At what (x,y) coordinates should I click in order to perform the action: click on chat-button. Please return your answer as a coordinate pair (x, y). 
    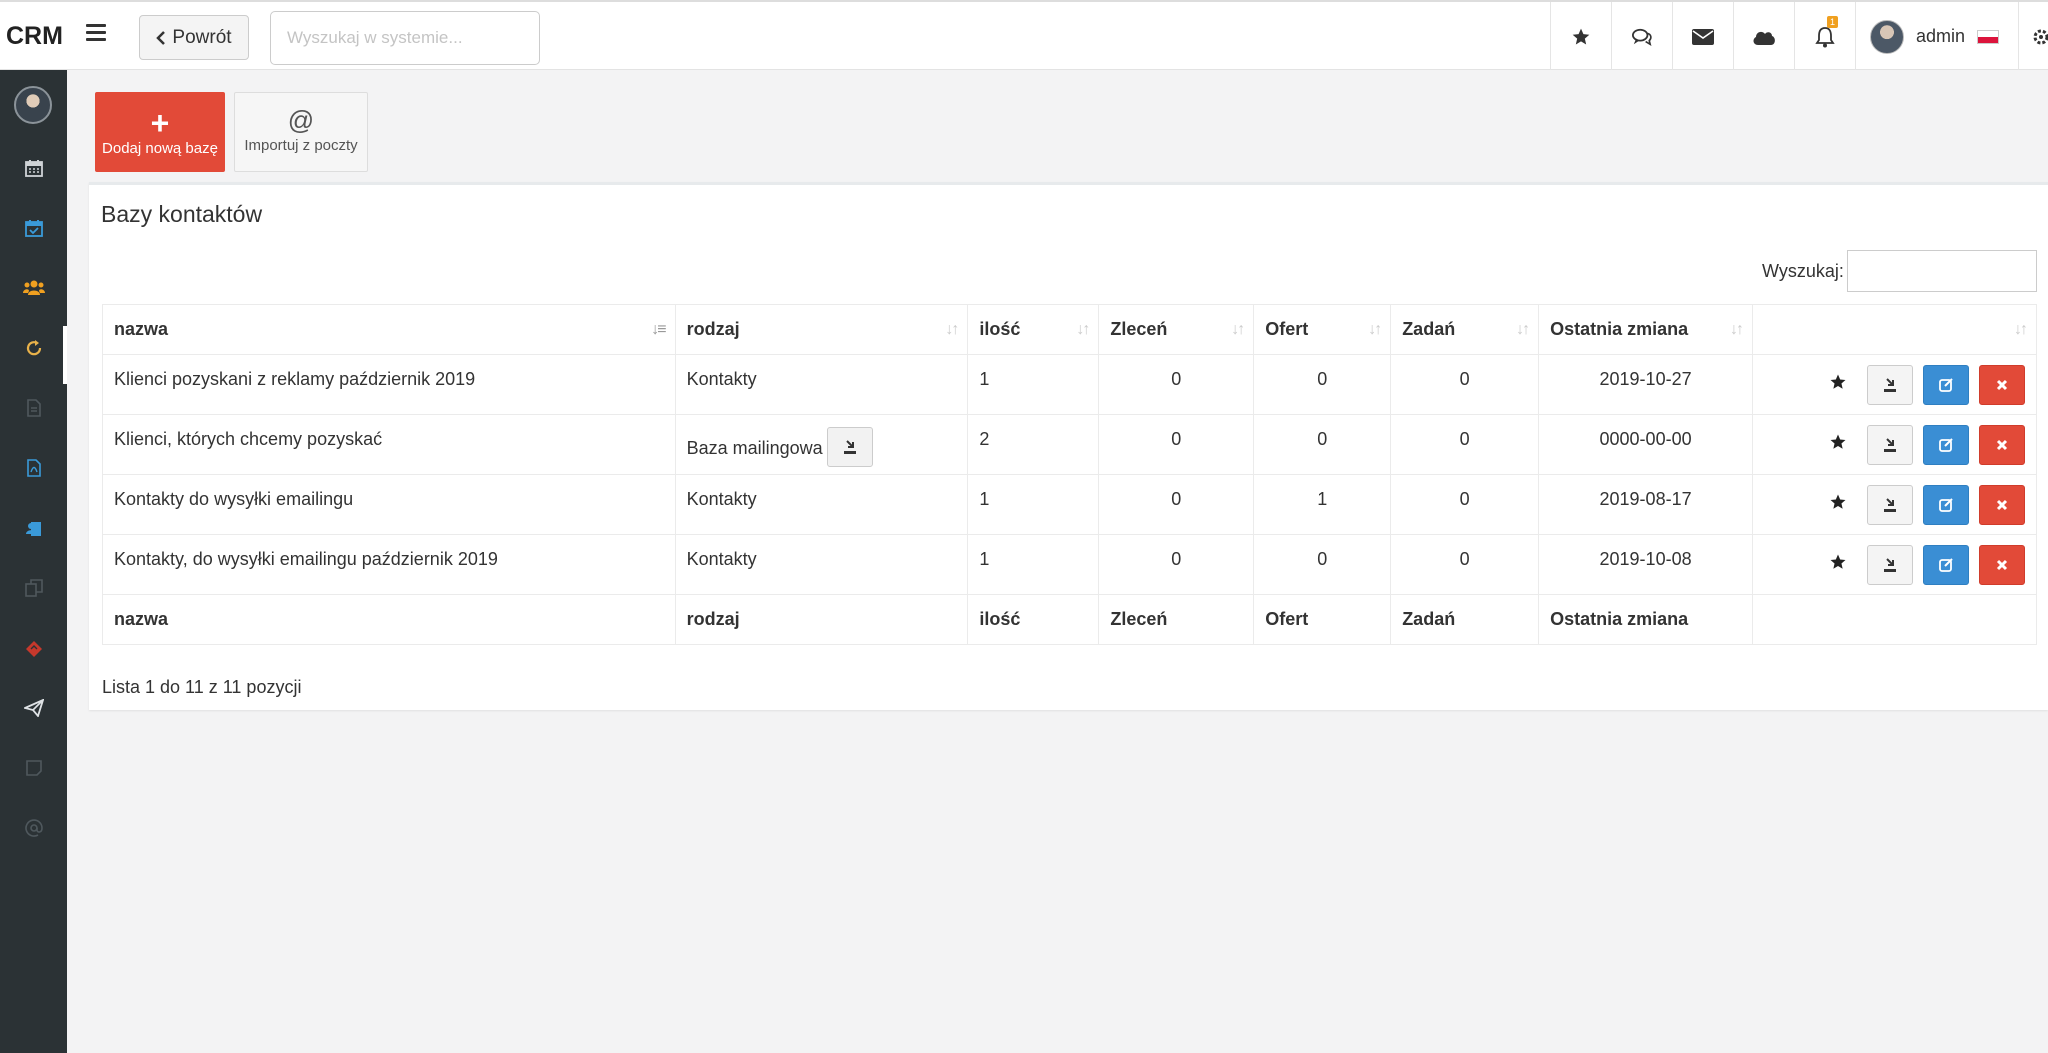
    Looking at the image, I should click on (1641, 36).